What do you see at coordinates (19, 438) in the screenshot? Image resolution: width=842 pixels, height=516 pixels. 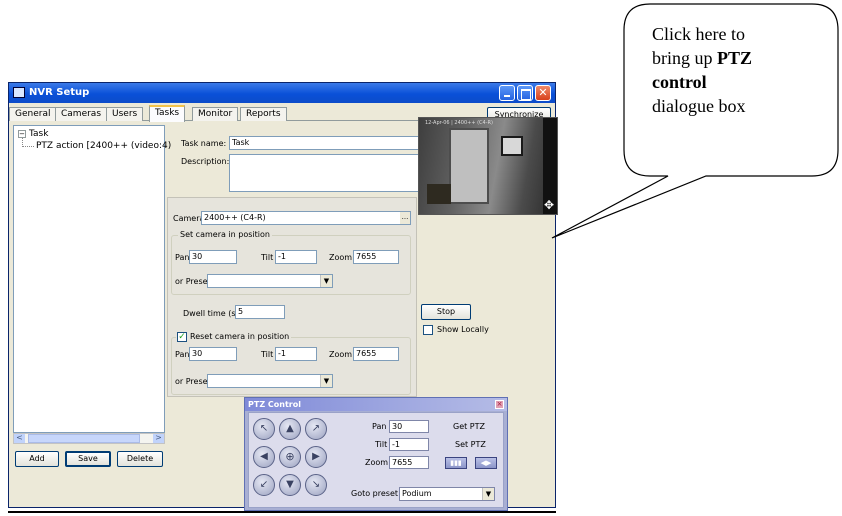 I see `scroll-left-icon: <` at bounding box center [19, 438].